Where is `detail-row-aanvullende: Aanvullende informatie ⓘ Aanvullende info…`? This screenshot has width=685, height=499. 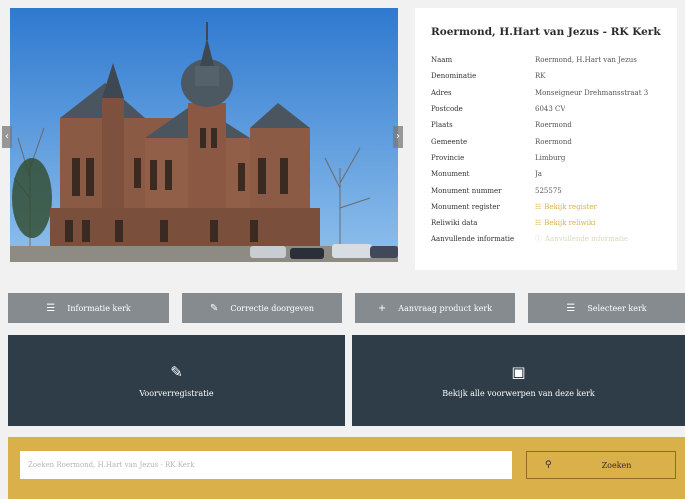 detail-row-aanvullende: Aanvullende informatie ⓘ Aanvullende info… is located at coordinates (551, 239).